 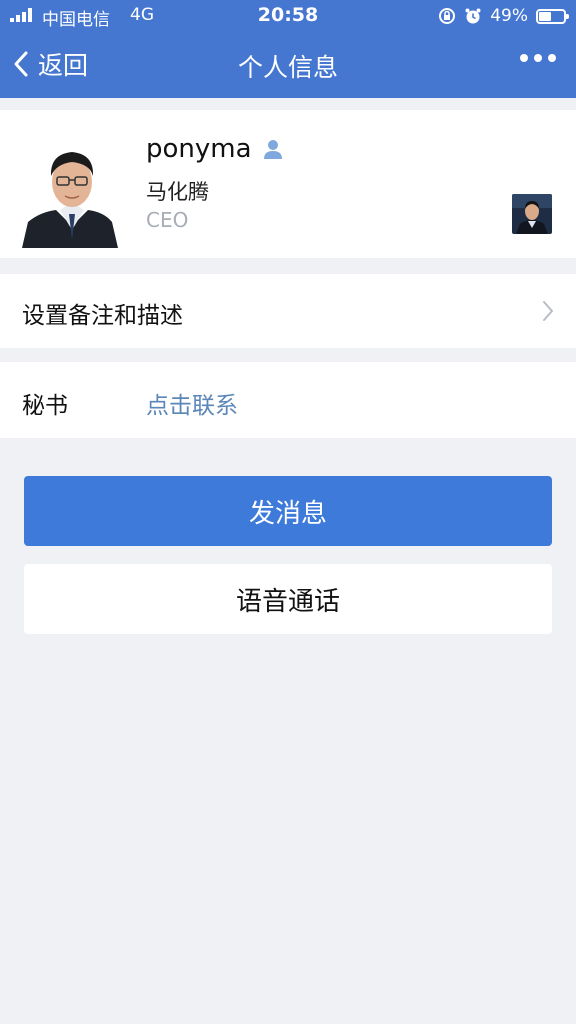 What do you see at coordinates (287, 67) in the screenshot?
I see `page-title: 个人信息` at bounding box center [287, 67].